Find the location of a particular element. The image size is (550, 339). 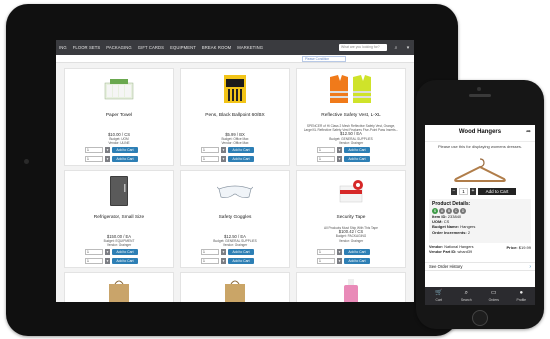

share-icon: ➦ is located at coordinates (528, 131).